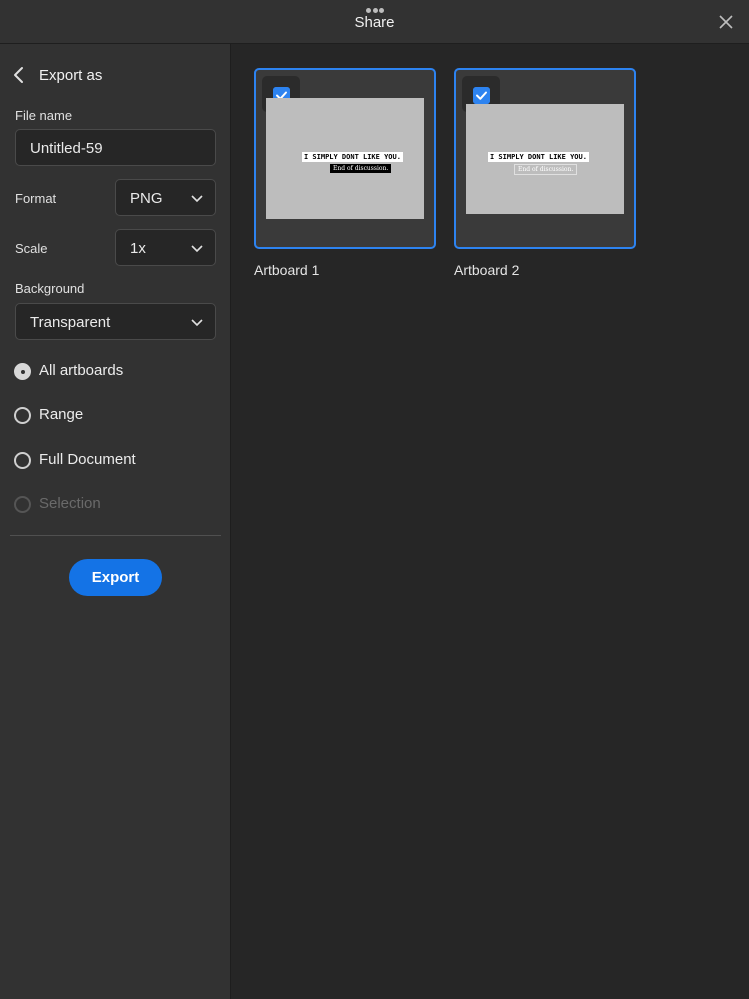 The height and width of the screenshot is (999, 749). Describe the element at coordinates (165, 247) in the screenshot. I see `scale-select: 1x` at that location.